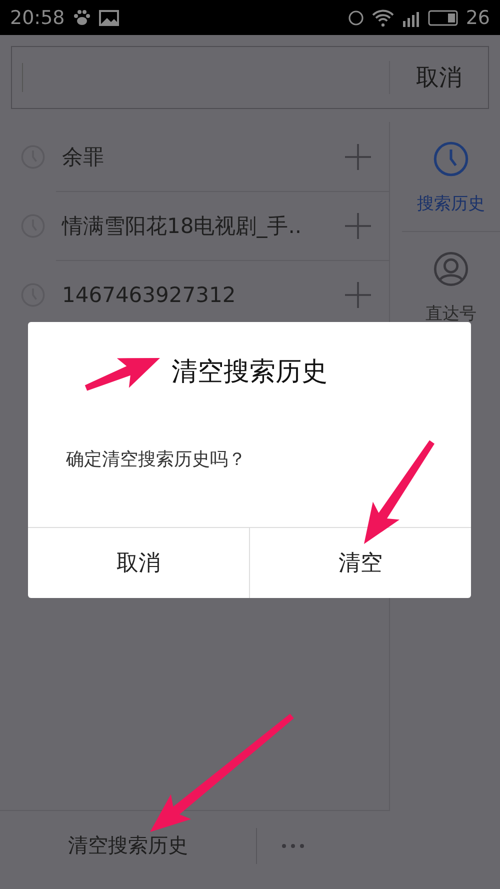 The image size is (500, 889). I want to click on wifi-icon, so click(383, 17).